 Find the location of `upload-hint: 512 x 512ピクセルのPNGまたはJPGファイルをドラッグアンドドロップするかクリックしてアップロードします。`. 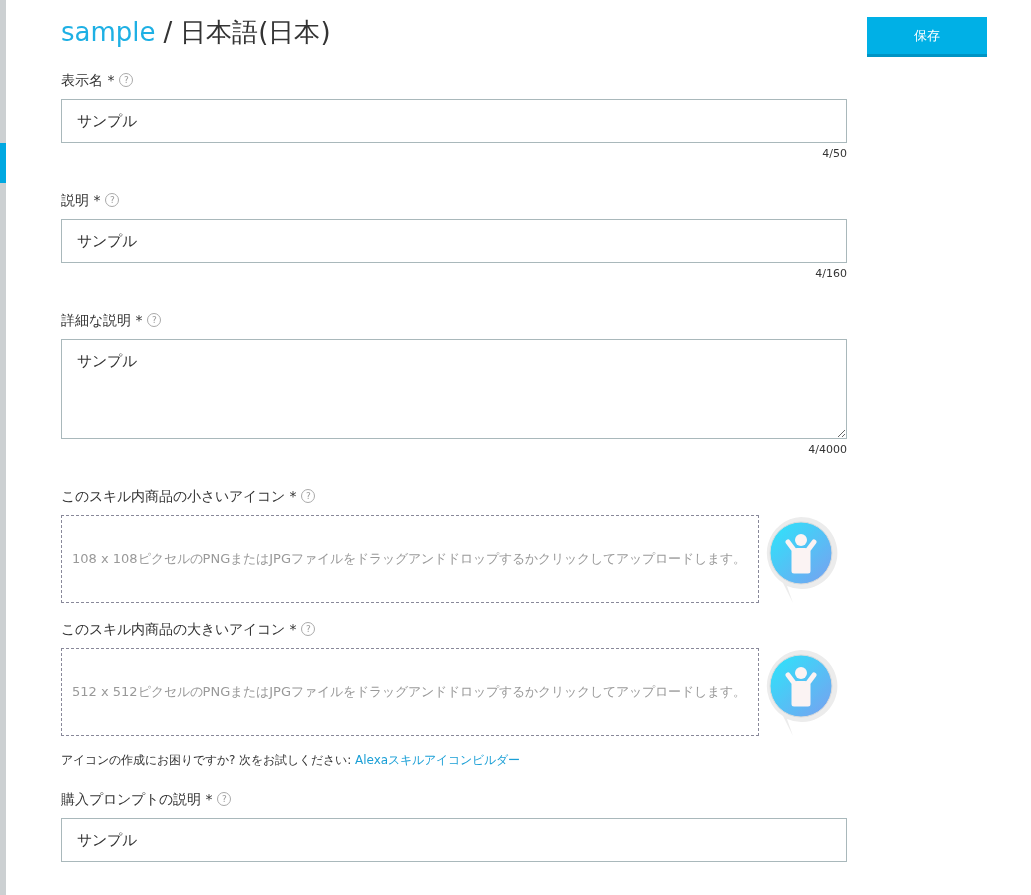

upload-hint: 512 x 512ピクセルのPNGまたはJPGファイルをドラッグアンドドロップするかクリックしてアップロードします。 is located at coordinates (409, 692).